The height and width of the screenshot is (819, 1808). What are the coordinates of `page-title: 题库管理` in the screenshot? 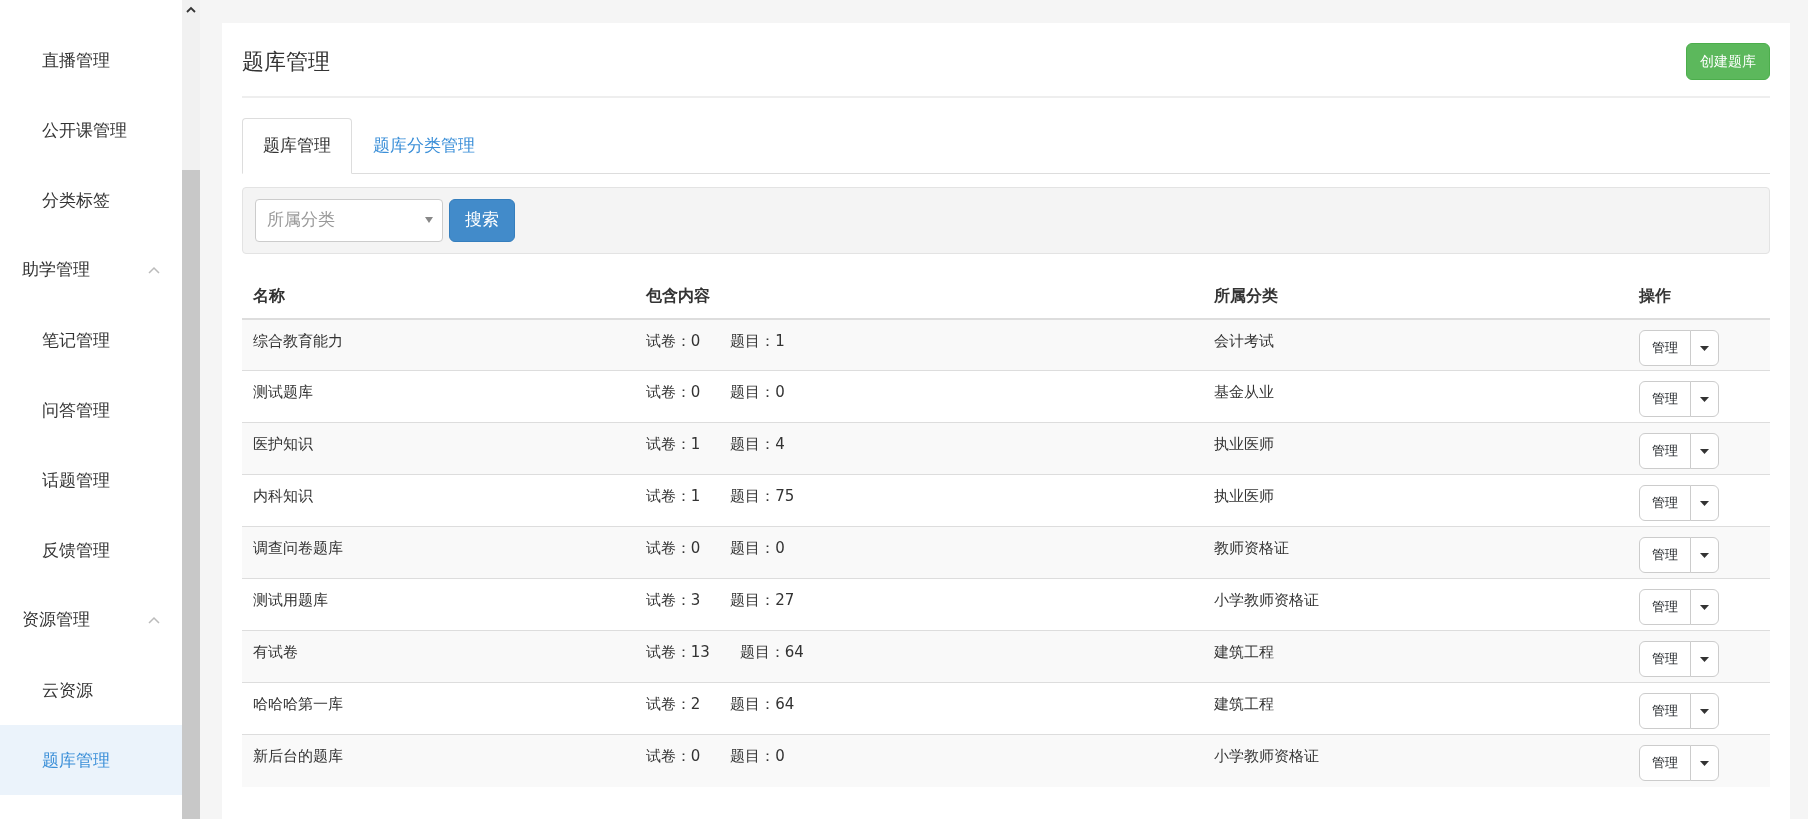 It's located at (286, 62).